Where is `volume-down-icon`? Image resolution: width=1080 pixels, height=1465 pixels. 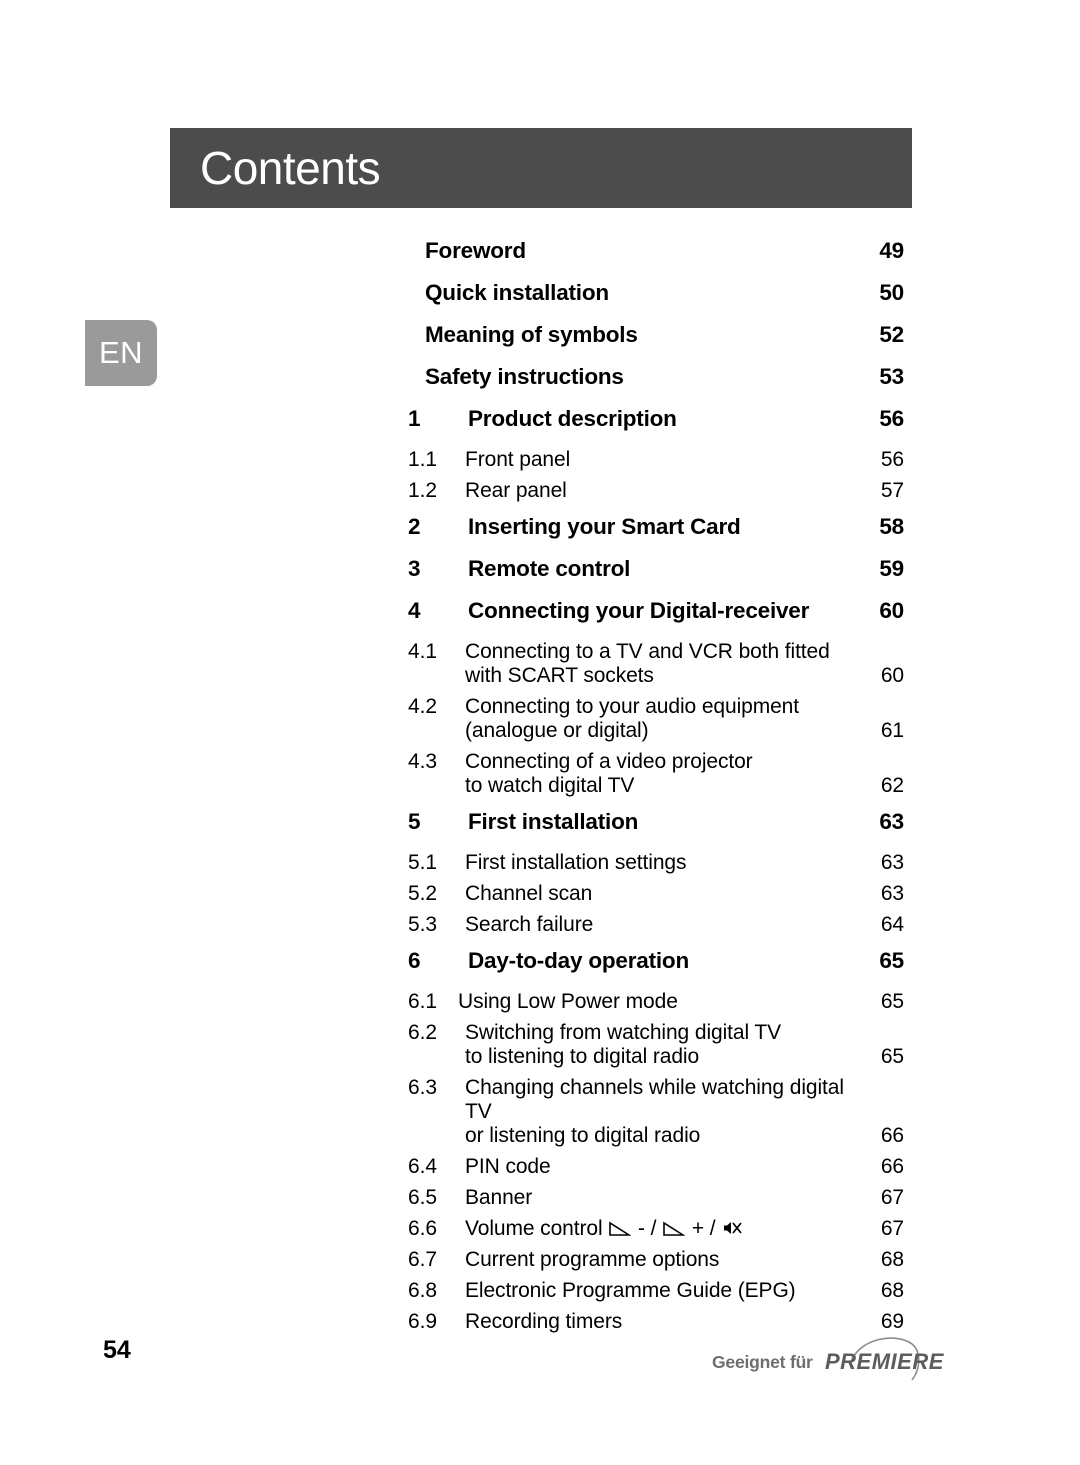
volume-down-icon is located at coordinates (620, 1228).